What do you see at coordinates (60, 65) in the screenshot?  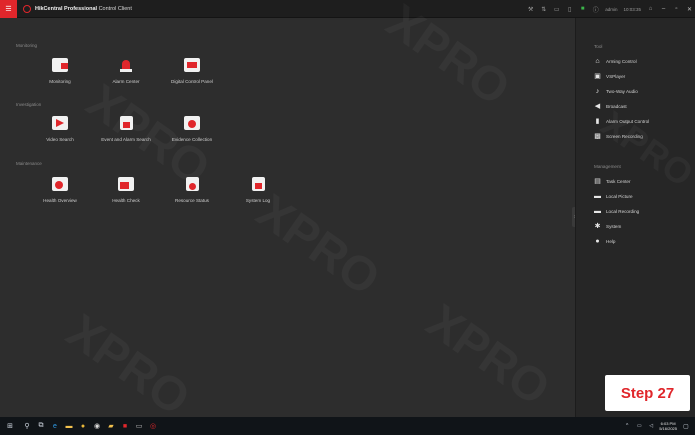 I see `monitoring-icon` at bounding box center [60, 65].